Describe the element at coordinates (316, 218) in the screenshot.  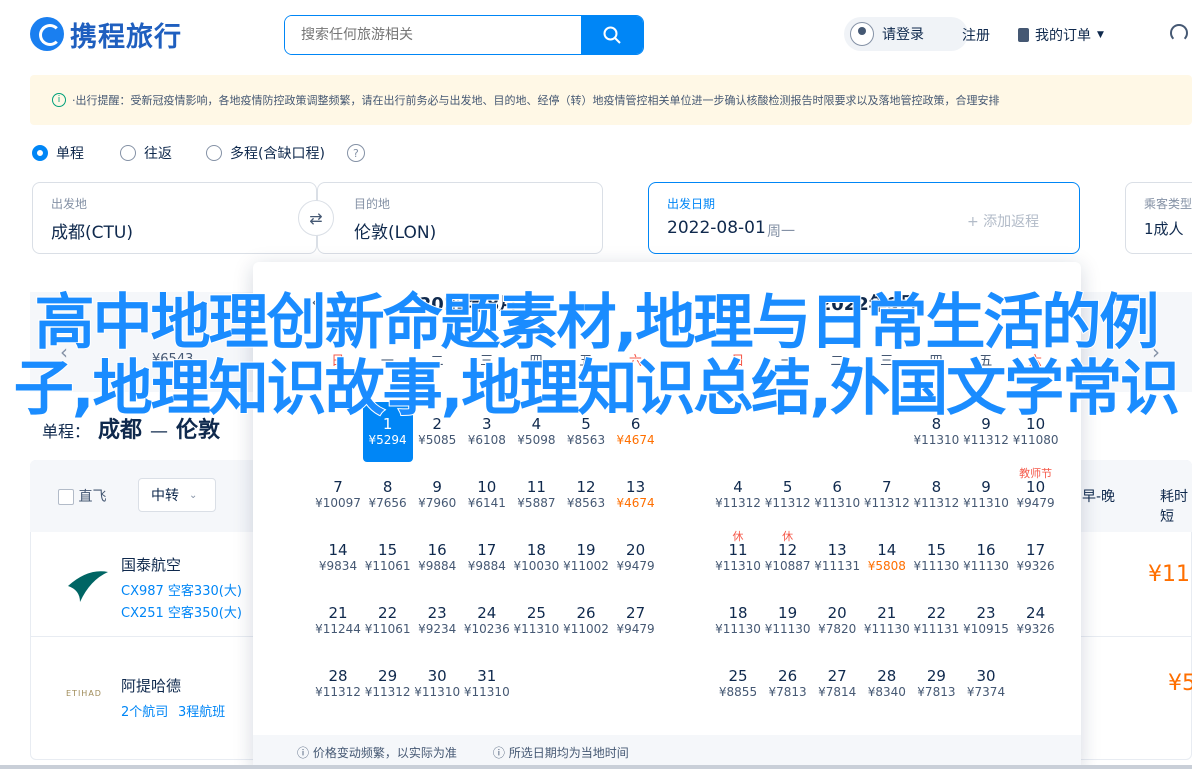
I see `swap-button: ⇄` at that location.